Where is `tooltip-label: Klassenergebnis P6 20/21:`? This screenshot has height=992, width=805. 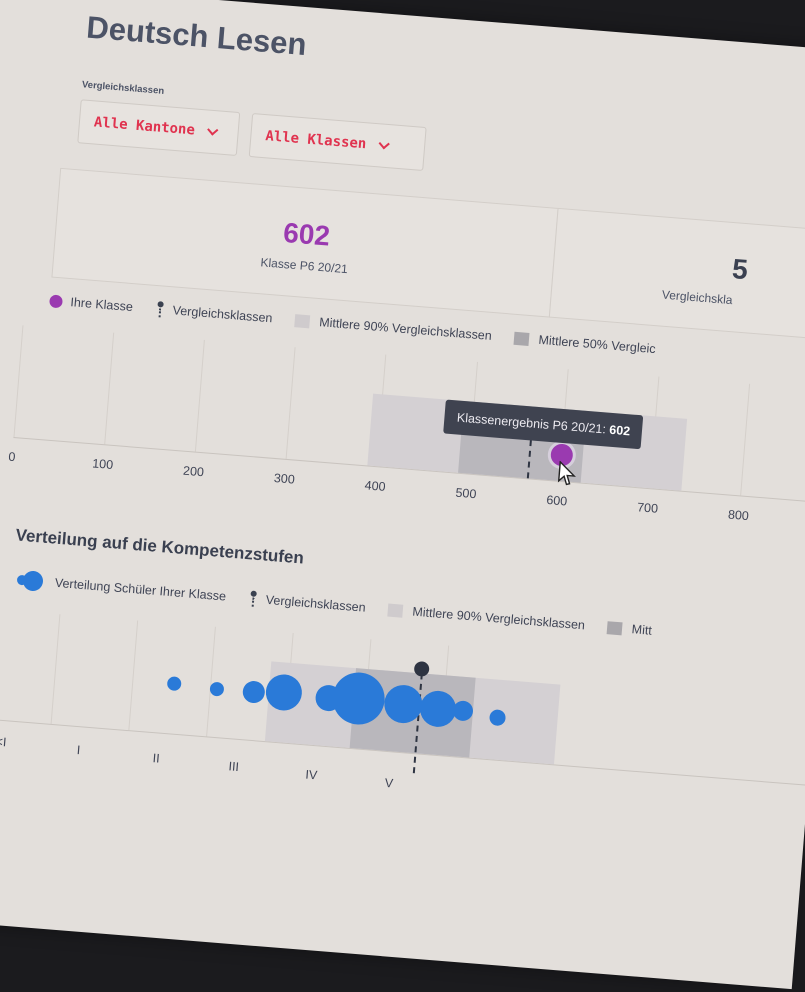
tooltip-label: Klassenergebnis P6 20/21: is located at coordinates (531, 423).